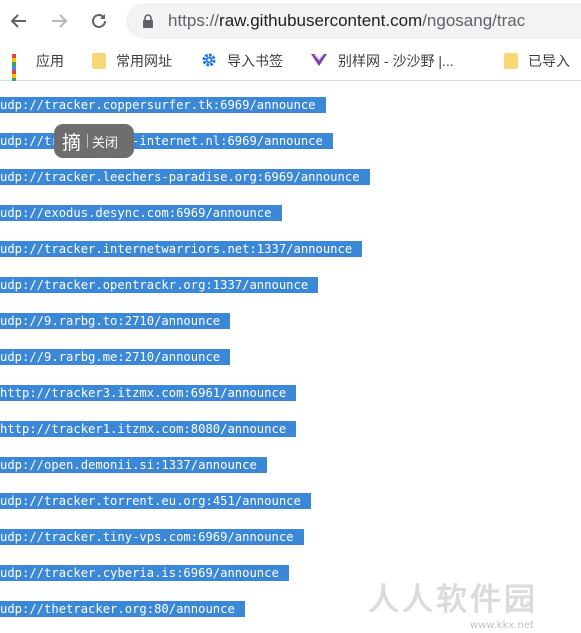 This screenshot has height=633, width=581. Describe the element at coordinates (141, 213) in the screenshot. I see `tracker-line: udp://exodus.desync.com:6969/announce` at that location.